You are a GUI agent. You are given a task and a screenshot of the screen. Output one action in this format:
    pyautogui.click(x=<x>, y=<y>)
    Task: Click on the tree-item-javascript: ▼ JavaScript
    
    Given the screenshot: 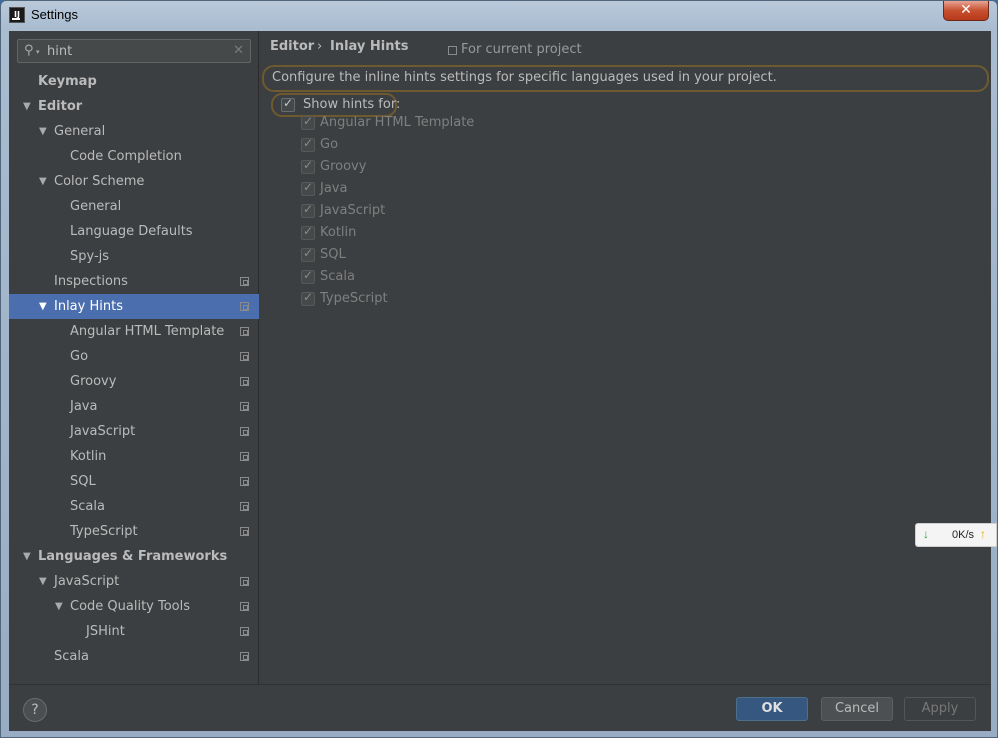 What is the action you would take?
    pyautogui.click(x=134, y=581)
    